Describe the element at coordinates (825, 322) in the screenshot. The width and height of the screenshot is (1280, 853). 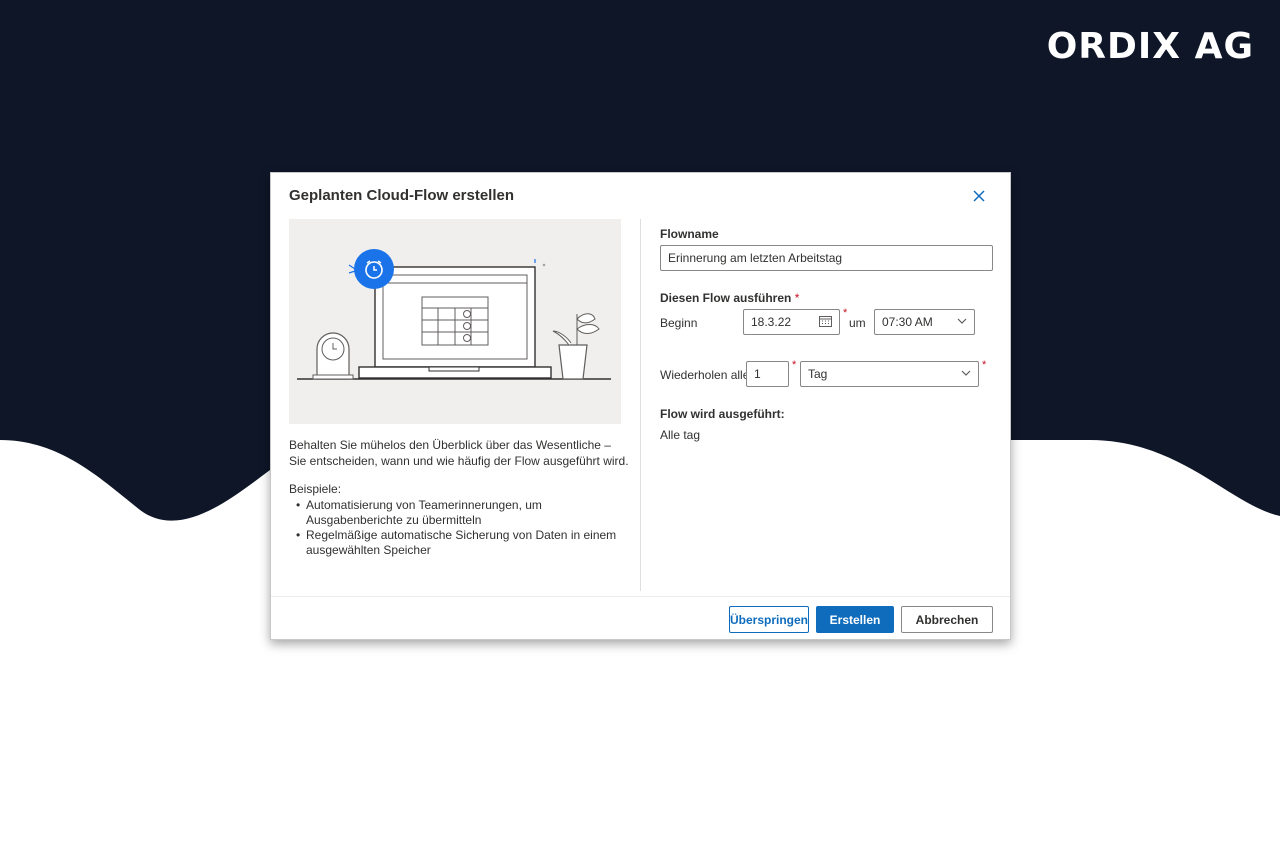
I see `calendar-icon` at that location.